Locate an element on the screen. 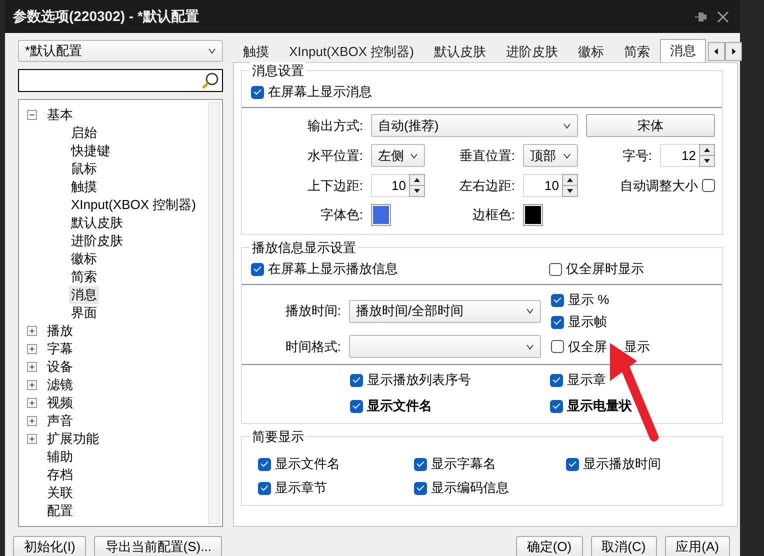 The height and width of the screenshot is (556, 764). dialog-button: 初始化(I) is located at coordinates (49, 546).